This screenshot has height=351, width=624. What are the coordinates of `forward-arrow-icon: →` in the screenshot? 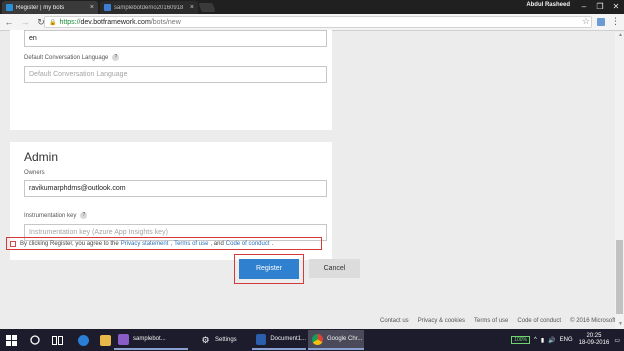 It's located at (25, 22).